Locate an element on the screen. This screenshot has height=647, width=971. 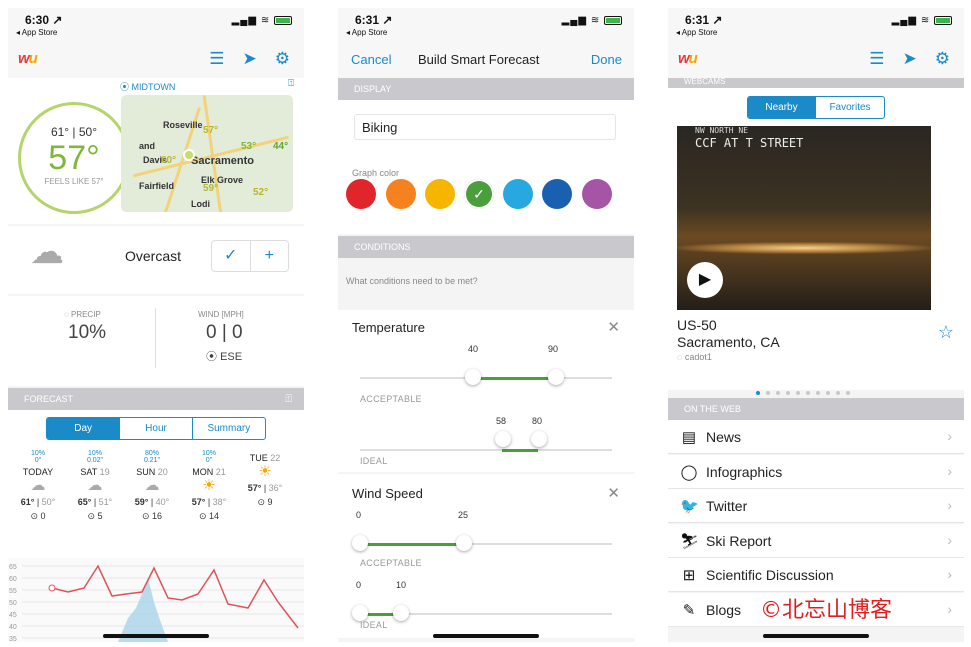
precip-label: ◌ PRECIP is located at coordinates (82, 314).